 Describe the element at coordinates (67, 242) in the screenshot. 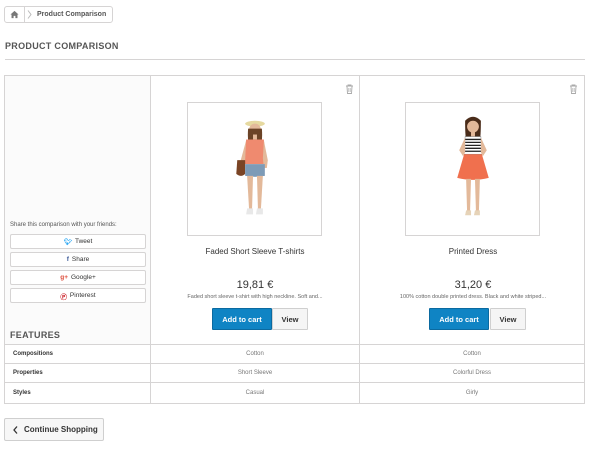

I see `twitter-icon: 🐦︎` at that location.